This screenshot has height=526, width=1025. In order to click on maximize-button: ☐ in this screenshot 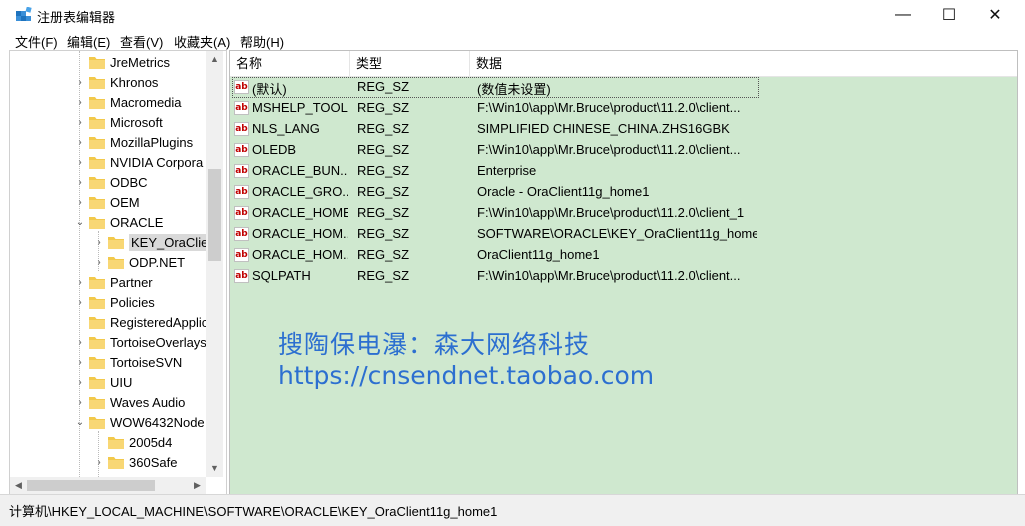, I will do `click(949, 15)`.